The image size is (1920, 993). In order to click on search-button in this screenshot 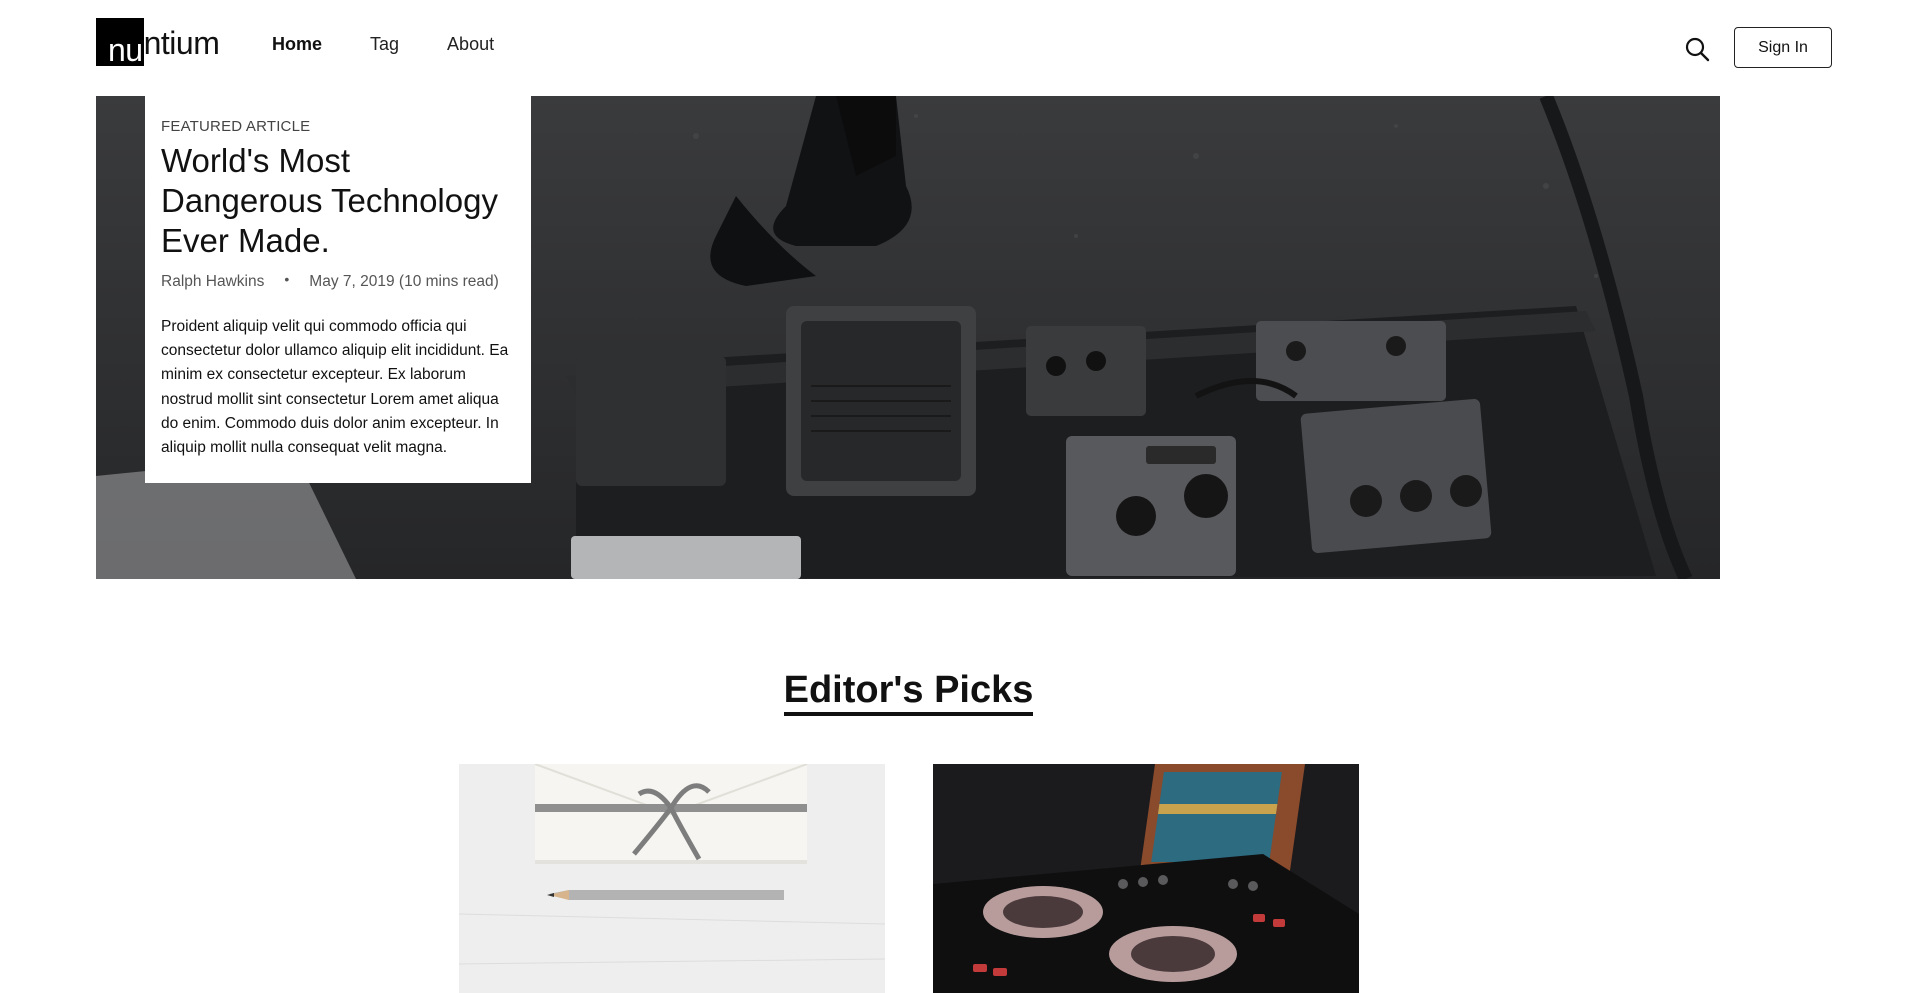, I will do `click(1697, 49)`.